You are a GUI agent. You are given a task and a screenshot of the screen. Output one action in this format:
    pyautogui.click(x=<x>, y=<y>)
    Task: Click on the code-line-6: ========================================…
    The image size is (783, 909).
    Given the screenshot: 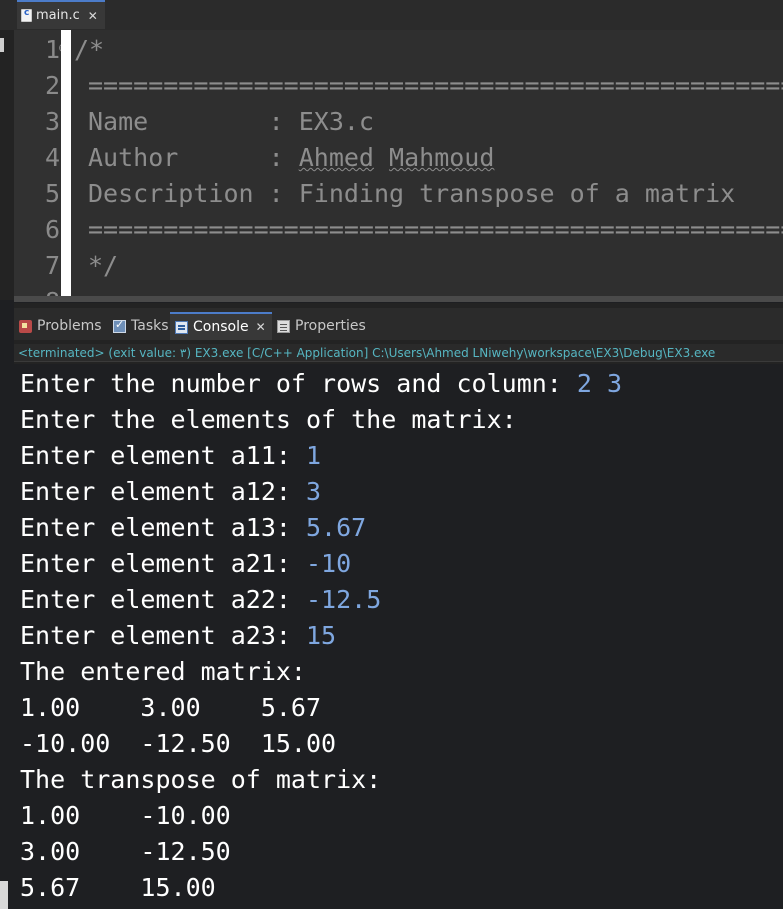 What is the action you would take?
    pyautogui.click(x=435, y=229)
    